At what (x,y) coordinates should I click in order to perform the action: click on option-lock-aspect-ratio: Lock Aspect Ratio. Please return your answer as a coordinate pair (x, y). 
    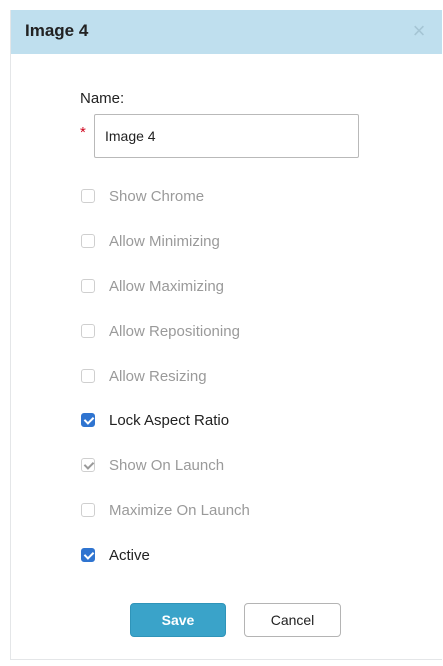
    Looking at the image, I should click on (155, 420).